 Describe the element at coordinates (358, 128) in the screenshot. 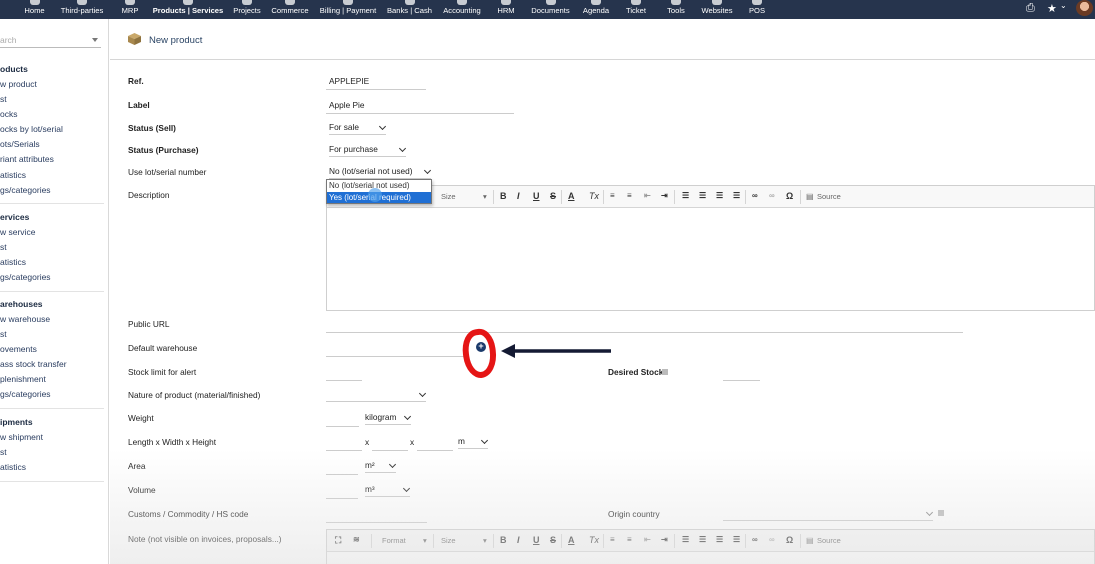

I see `status-sell-select: For sale` at that location.